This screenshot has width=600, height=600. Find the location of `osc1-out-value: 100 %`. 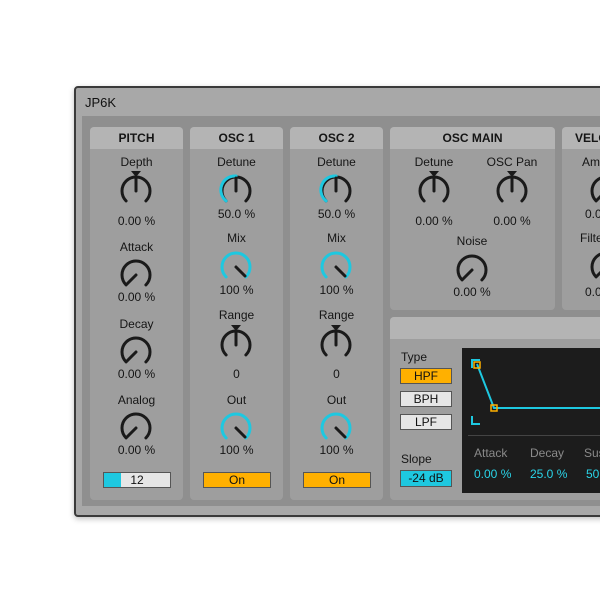

osc1-out-value: 100 % is located at coordinates (236, 450).